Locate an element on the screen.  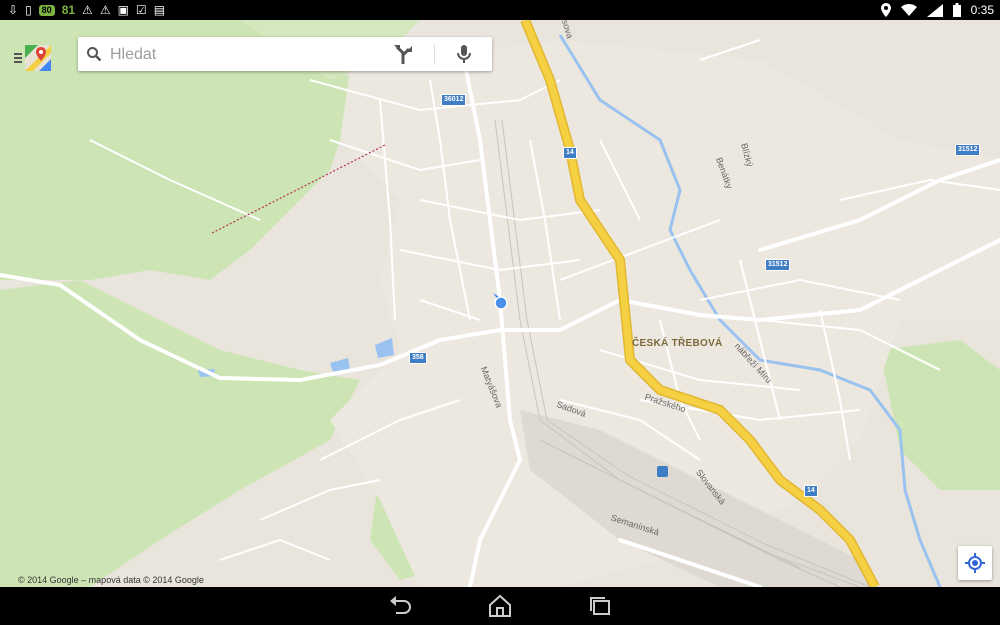
navigation-bar is located at coordinates (500, 606).